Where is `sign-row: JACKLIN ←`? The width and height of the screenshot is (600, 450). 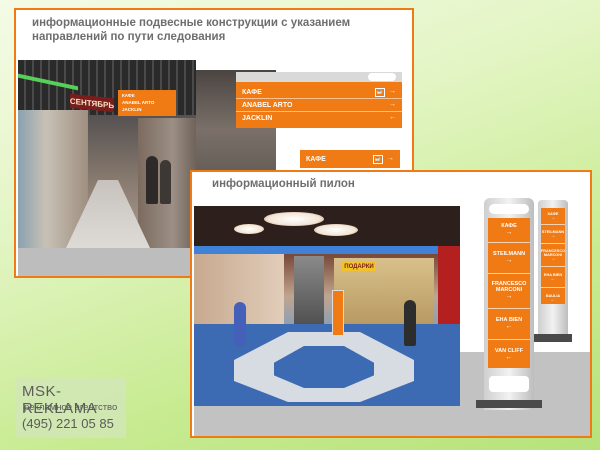 sign-row: JACKLIN ← is located at coordinates (319, 118).